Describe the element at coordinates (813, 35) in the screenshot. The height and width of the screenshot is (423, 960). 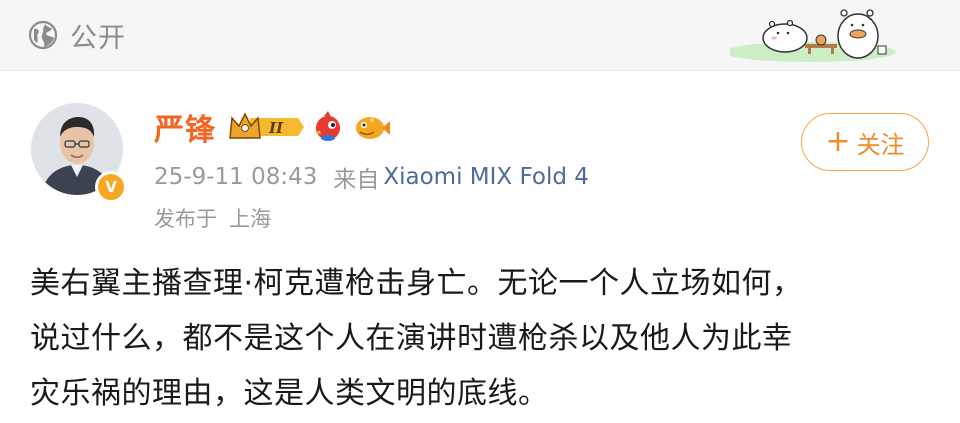
I see `decorative-bears-illustration` at that location.